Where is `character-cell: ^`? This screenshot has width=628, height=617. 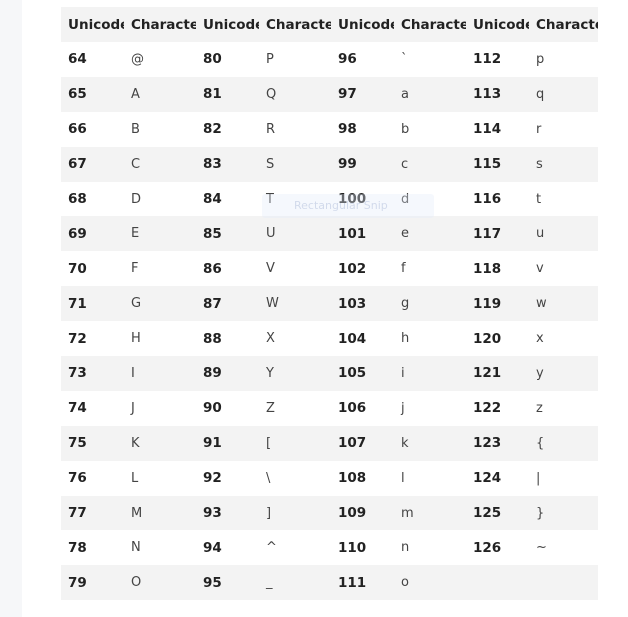 character-cell: ^ is located at coordinates (271, 548).